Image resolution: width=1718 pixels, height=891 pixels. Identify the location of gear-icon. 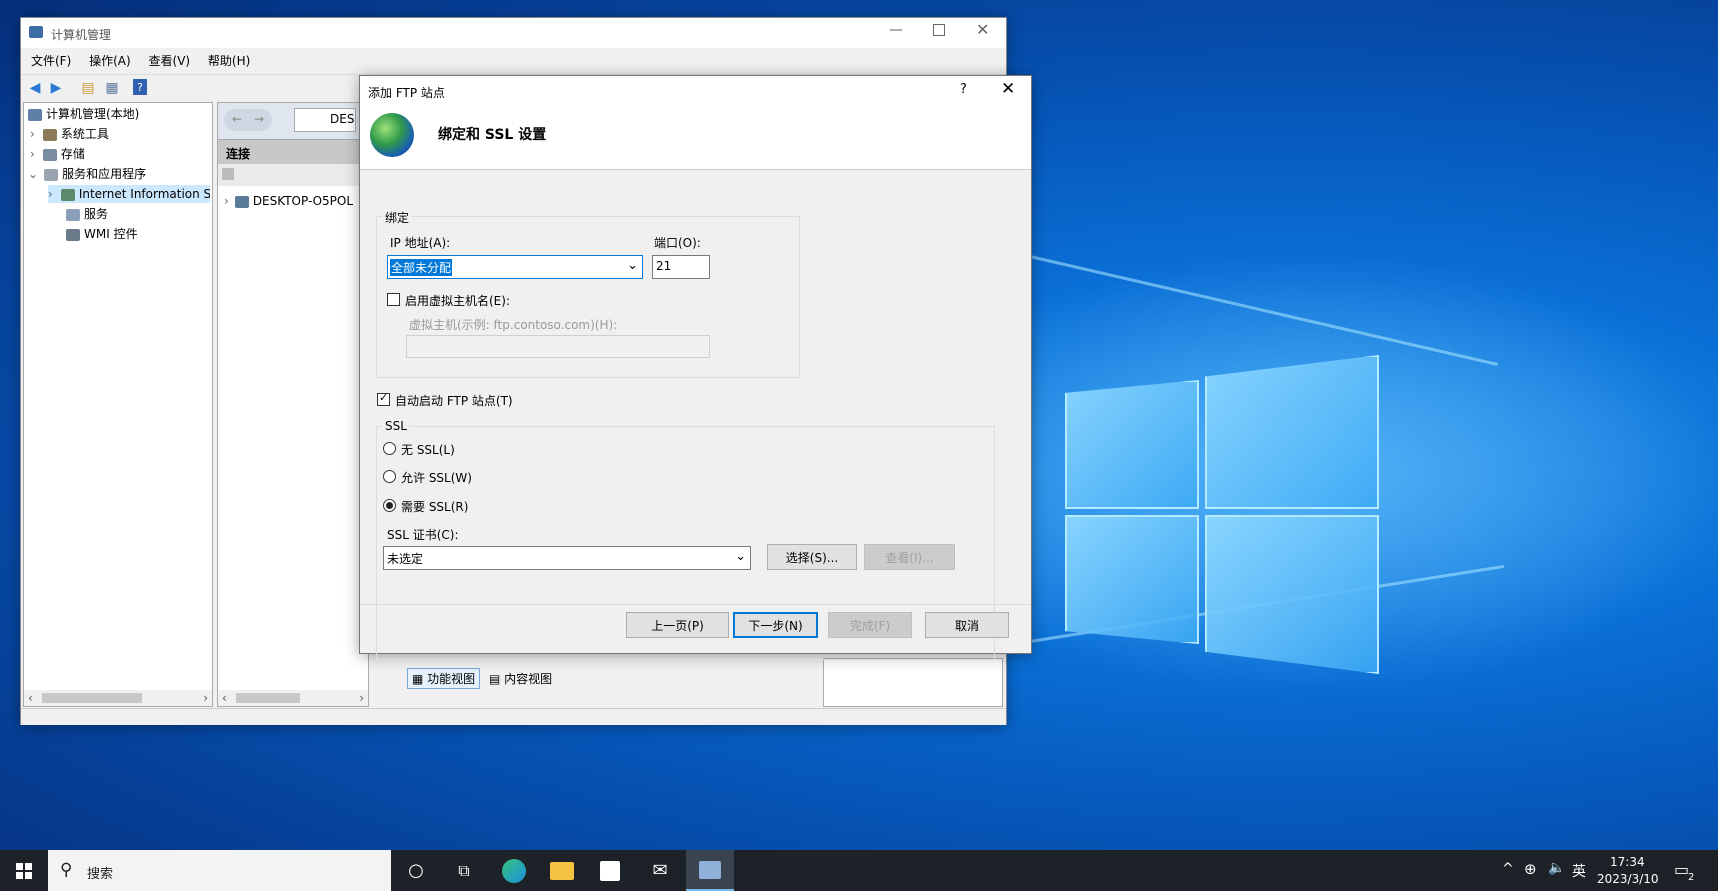
(73, 214).